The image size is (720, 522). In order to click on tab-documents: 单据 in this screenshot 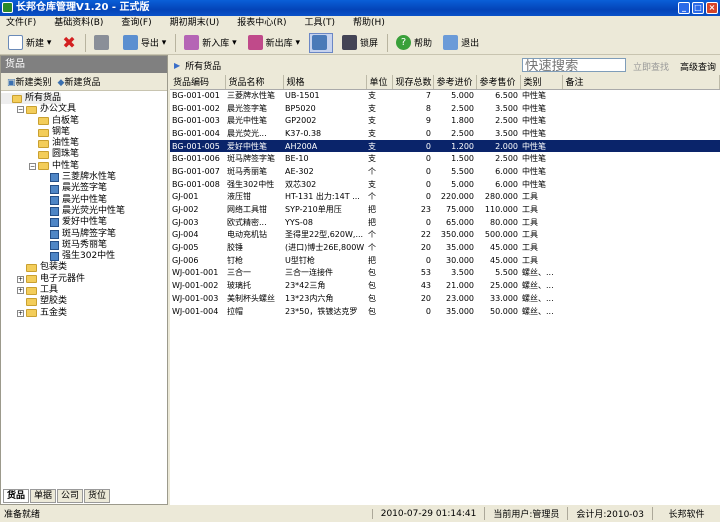, I will do `click(43, 496)`.